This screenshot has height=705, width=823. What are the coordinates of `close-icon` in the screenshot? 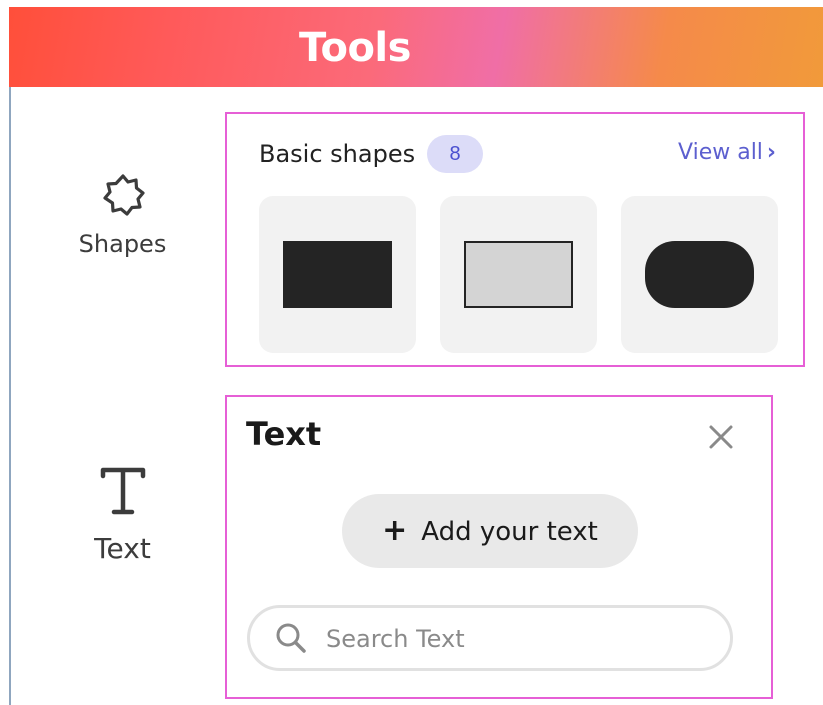 It's located at (721, 437).